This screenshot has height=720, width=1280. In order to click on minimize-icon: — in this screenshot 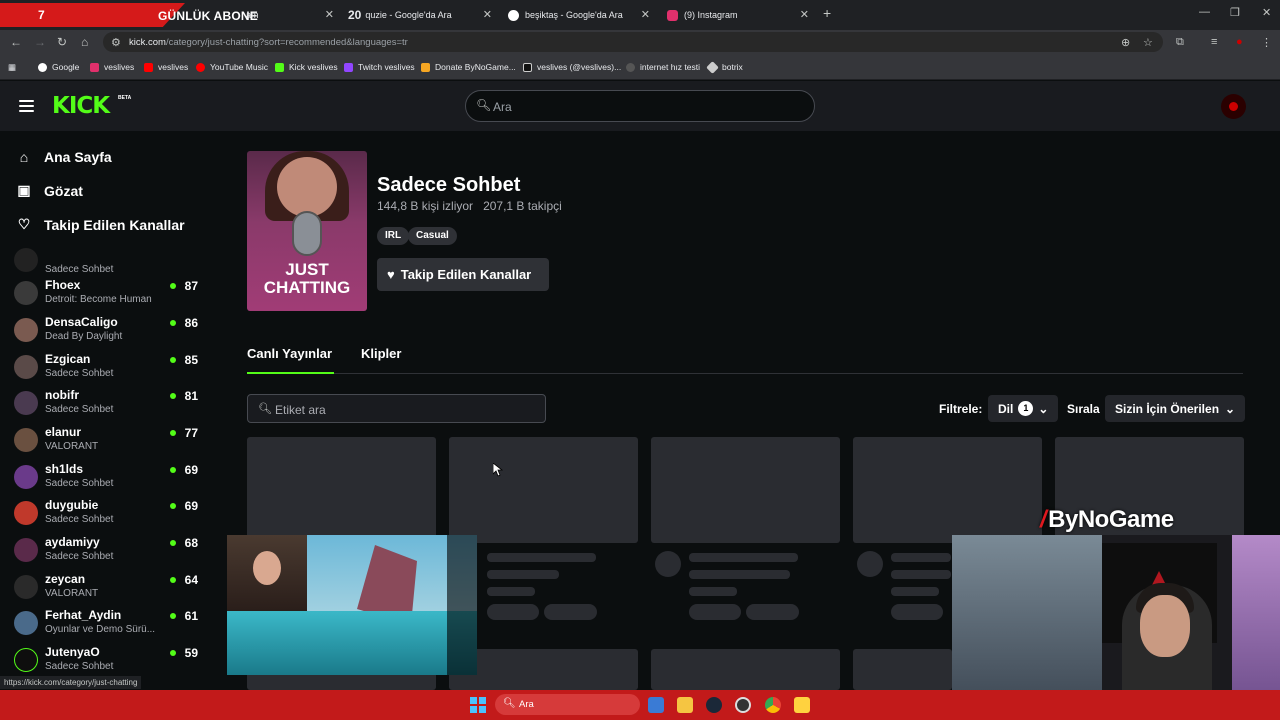, I will do `click(1204, 12)`.